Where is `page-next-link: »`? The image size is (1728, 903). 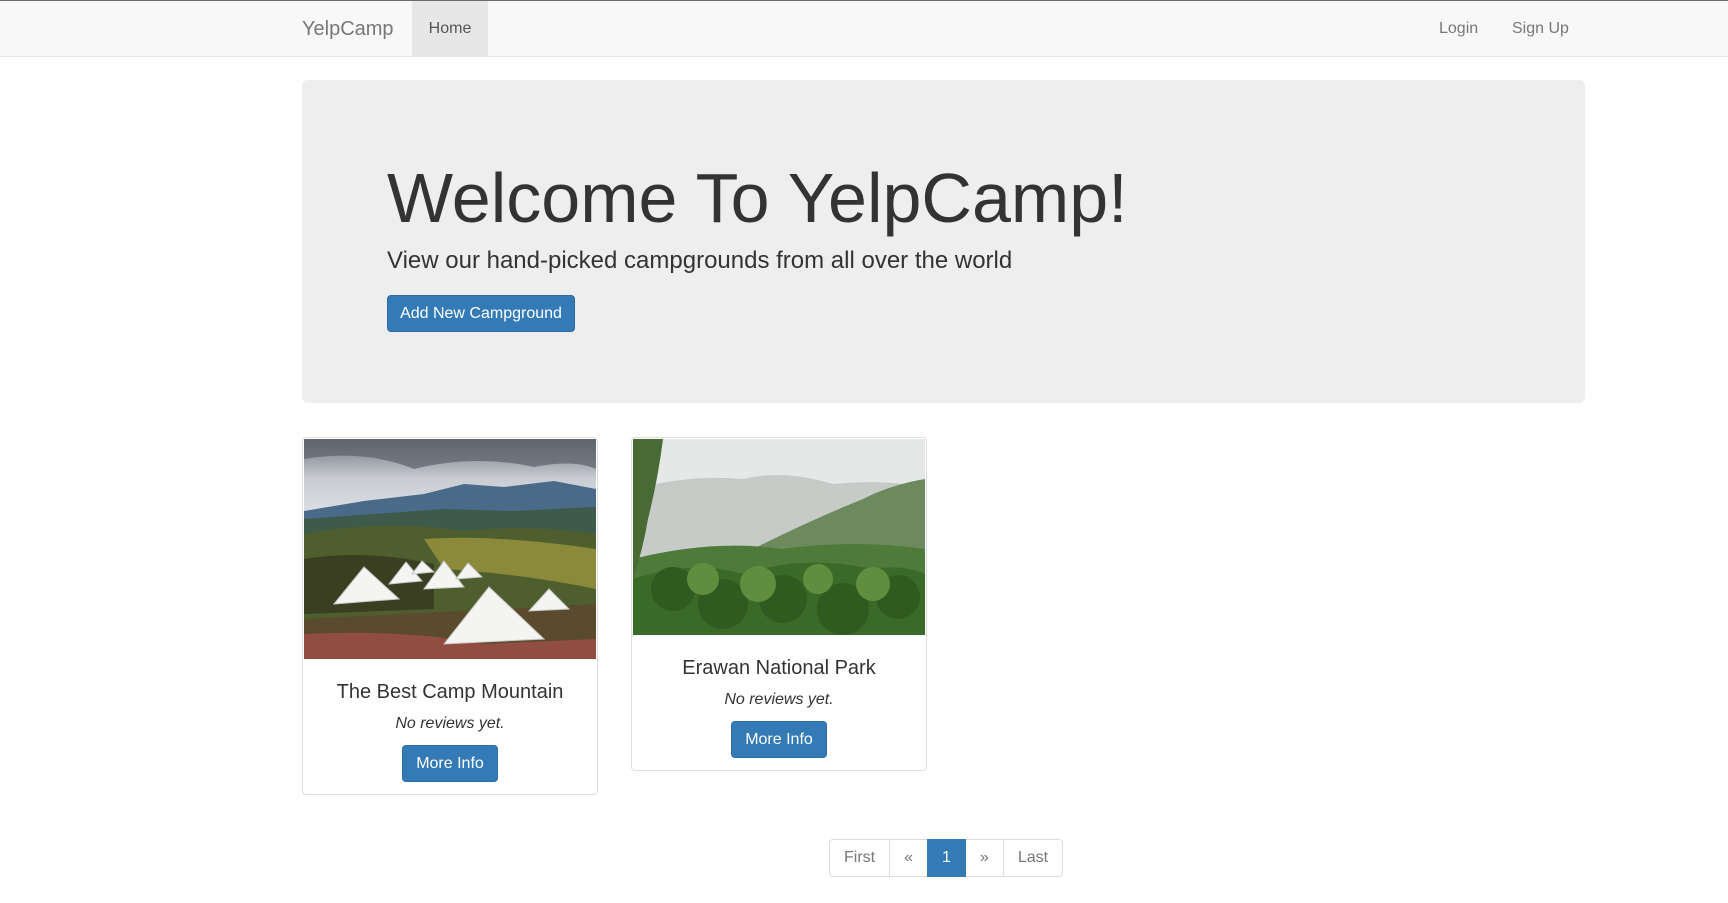
page-next-link: » is located at coordinates (984, 858).